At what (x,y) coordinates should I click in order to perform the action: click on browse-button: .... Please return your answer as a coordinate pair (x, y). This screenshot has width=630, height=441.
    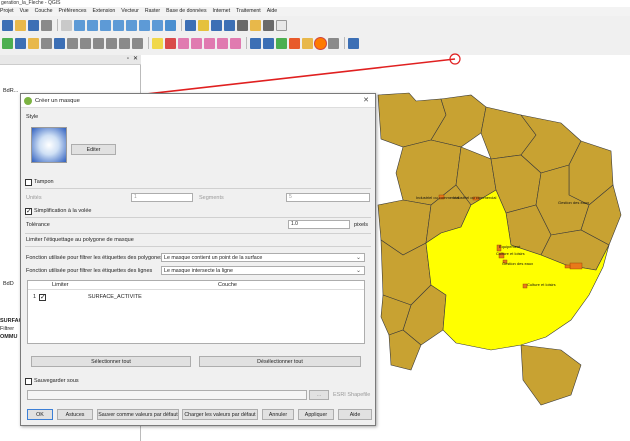
    Looking at the image, I should click on (319, 395).